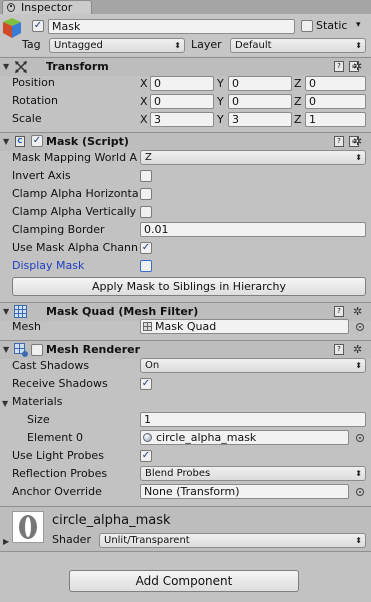  What do you see at coordinates (232, 540) in the screenshot?
I see `shader-dropdown: Unlit/Transparent ⬍` at bounding box center [232, 540].